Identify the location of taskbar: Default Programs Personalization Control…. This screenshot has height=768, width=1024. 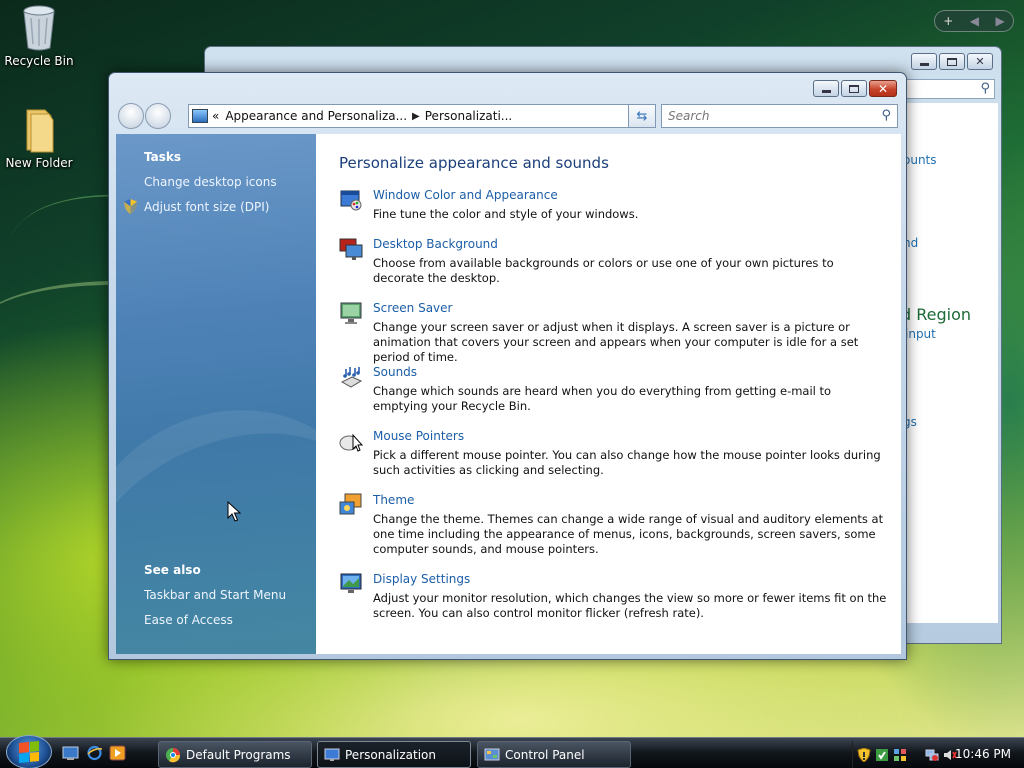
(512, 751).